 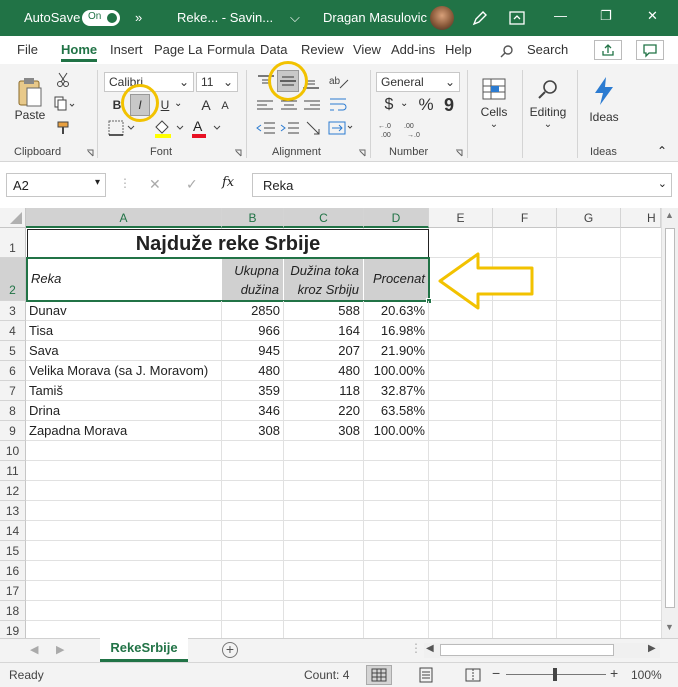 I want to click on paste-button: Paste, so click(x=30, y=99).